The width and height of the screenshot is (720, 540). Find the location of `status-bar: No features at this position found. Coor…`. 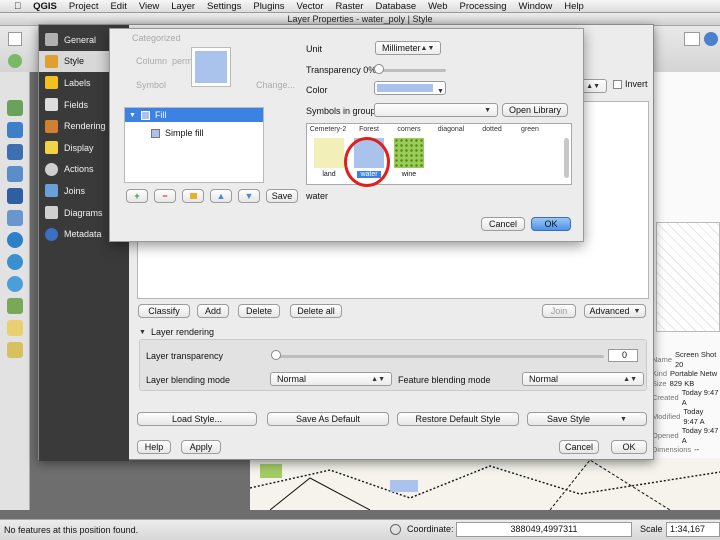

status-bar: No features at this position found. Coor… is located at coordinates (360, 529).